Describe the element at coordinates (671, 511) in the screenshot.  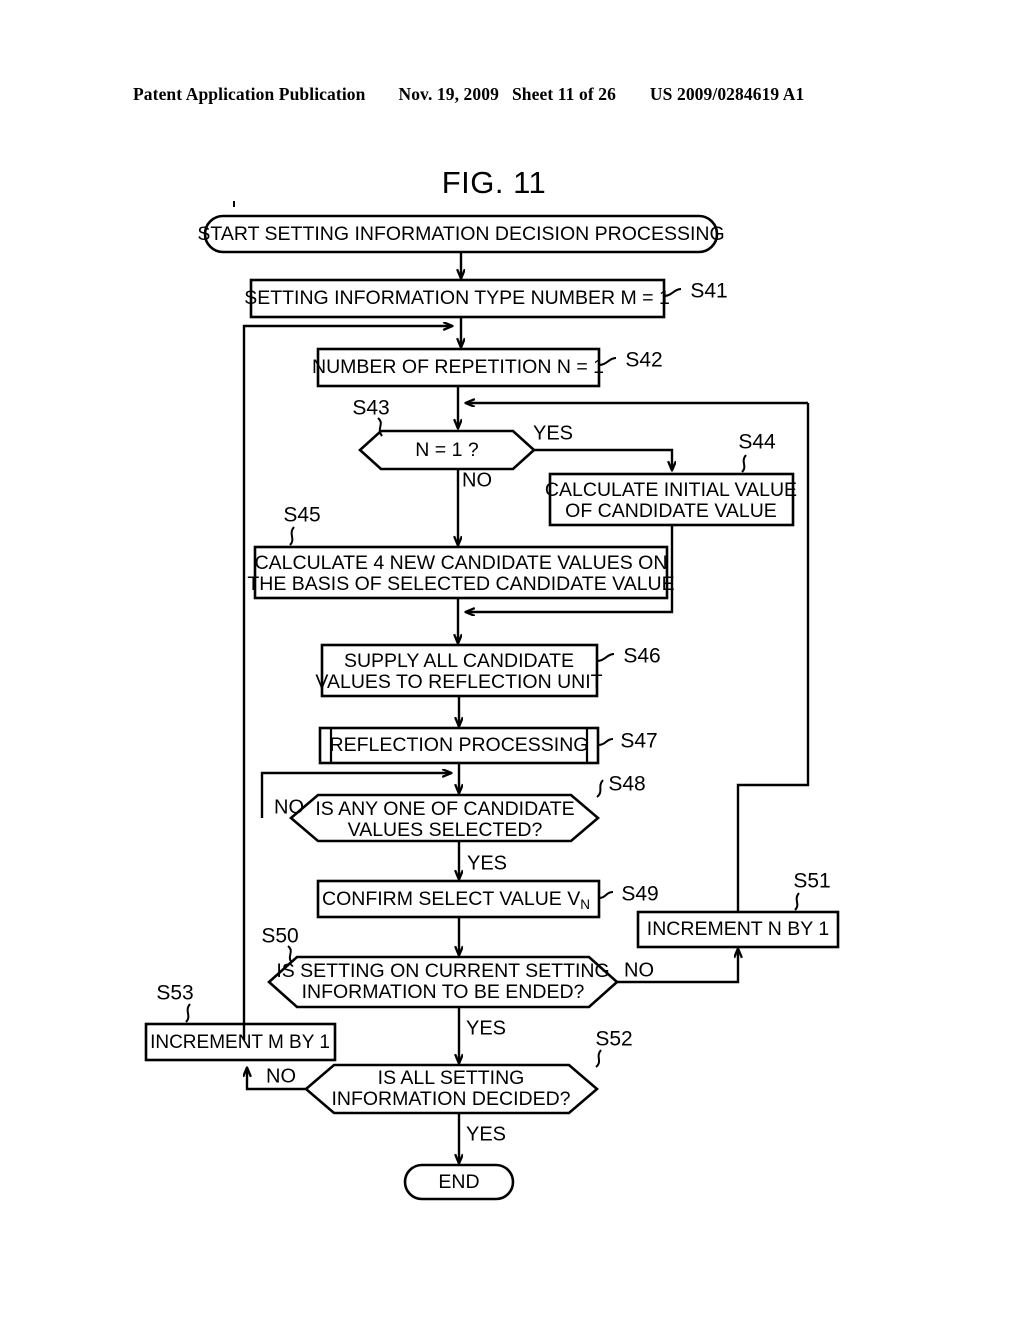
I see `node-s44-line2: OF CANDIDATE VALUE` at that location.